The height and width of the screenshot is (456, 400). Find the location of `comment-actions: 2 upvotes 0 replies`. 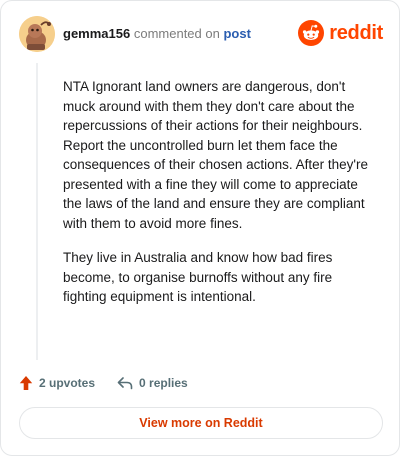

comment-actions: 2 upvotes 0 replies is located at coordinates (114, 383).